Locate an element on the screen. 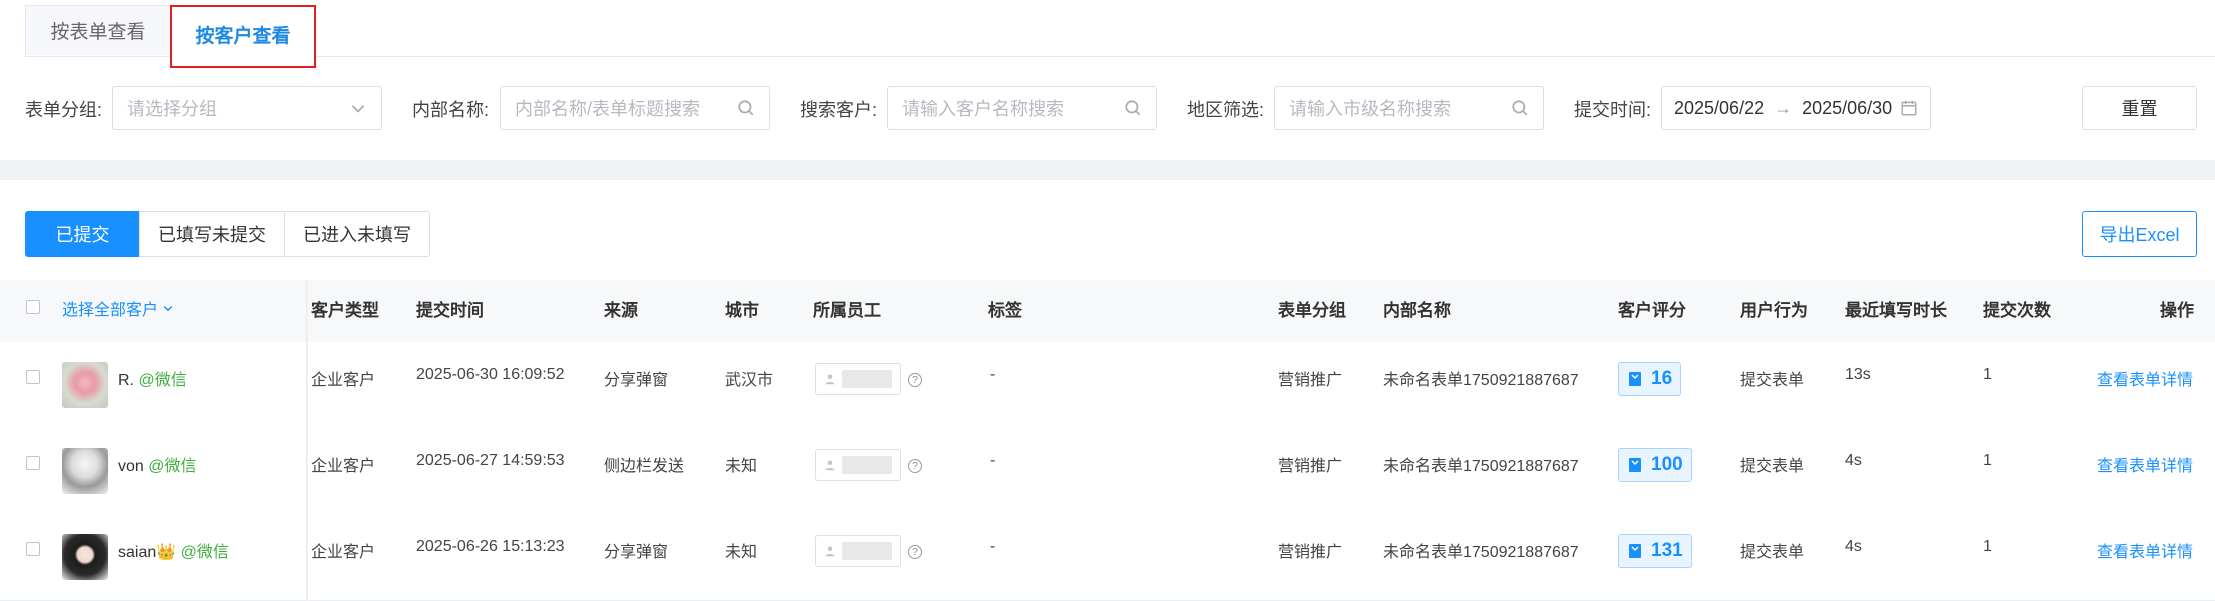 The width and height of the screenshot is (2215, 601). score-value: 16 is located at coordinates (1662, 378).